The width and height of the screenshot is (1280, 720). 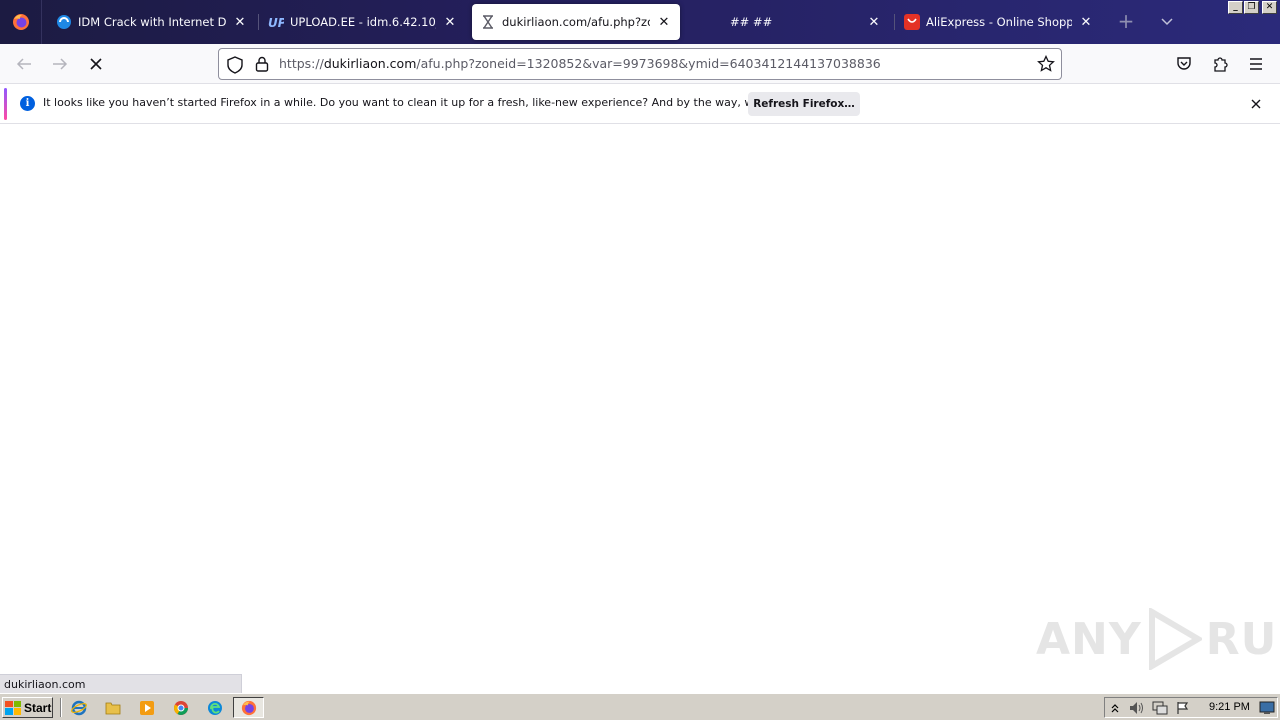 I want to click on minimize-window-button: _, so click(x=1235, y=7).